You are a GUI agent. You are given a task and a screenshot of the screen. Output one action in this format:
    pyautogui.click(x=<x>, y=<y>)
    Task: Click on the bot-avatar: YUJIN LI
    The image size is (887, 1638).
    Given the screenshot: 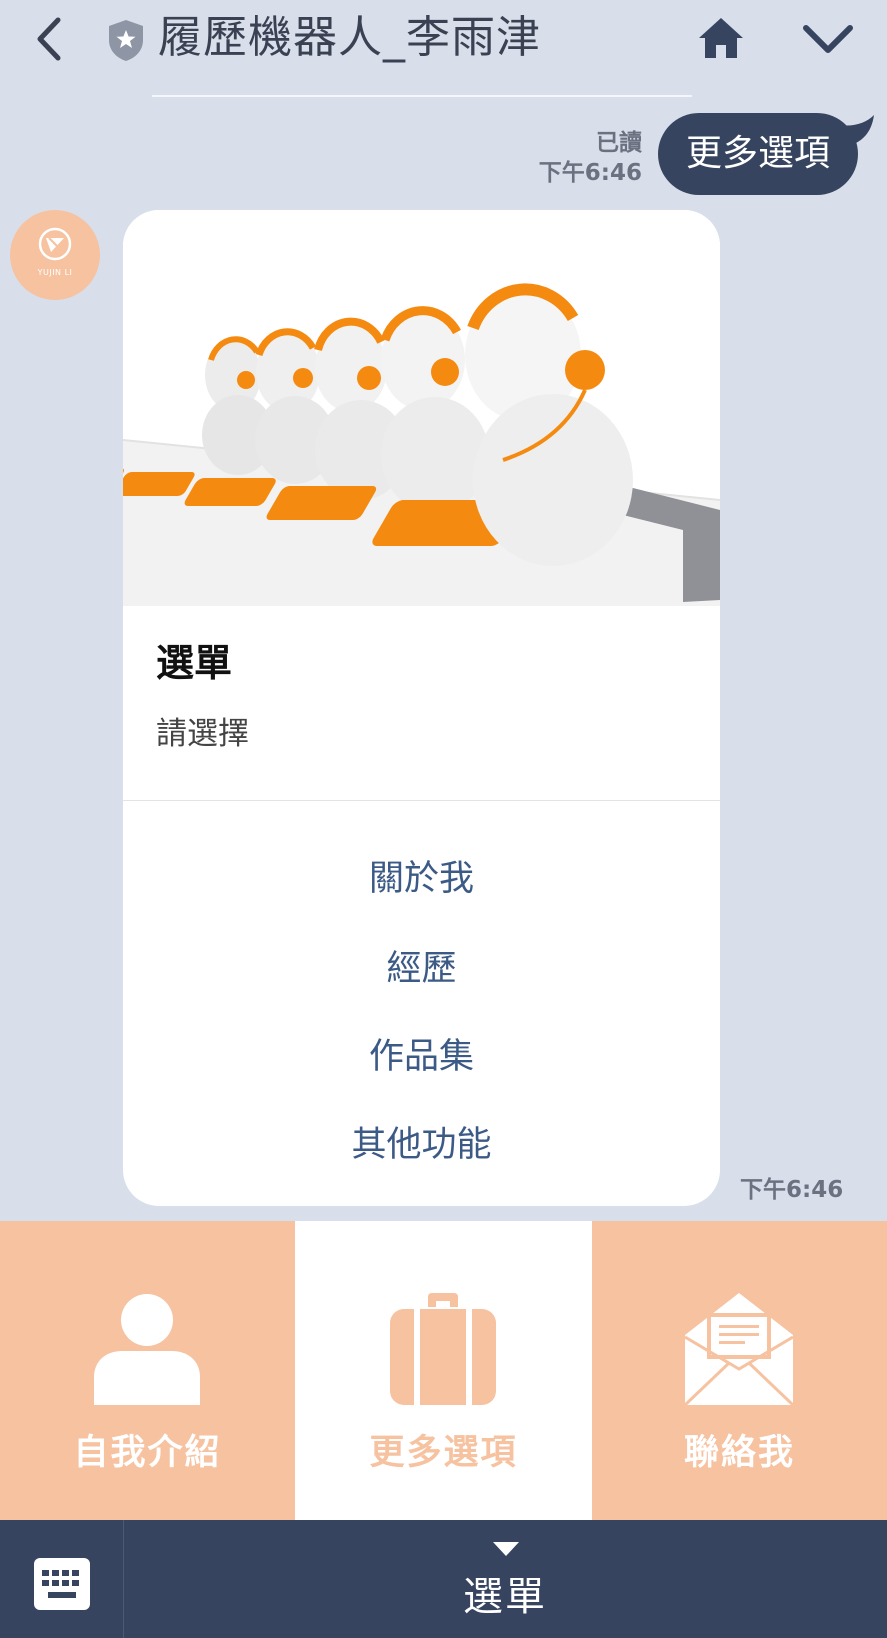 What is the action you would take?
    pyautogui.click(x=55, y=255)
    